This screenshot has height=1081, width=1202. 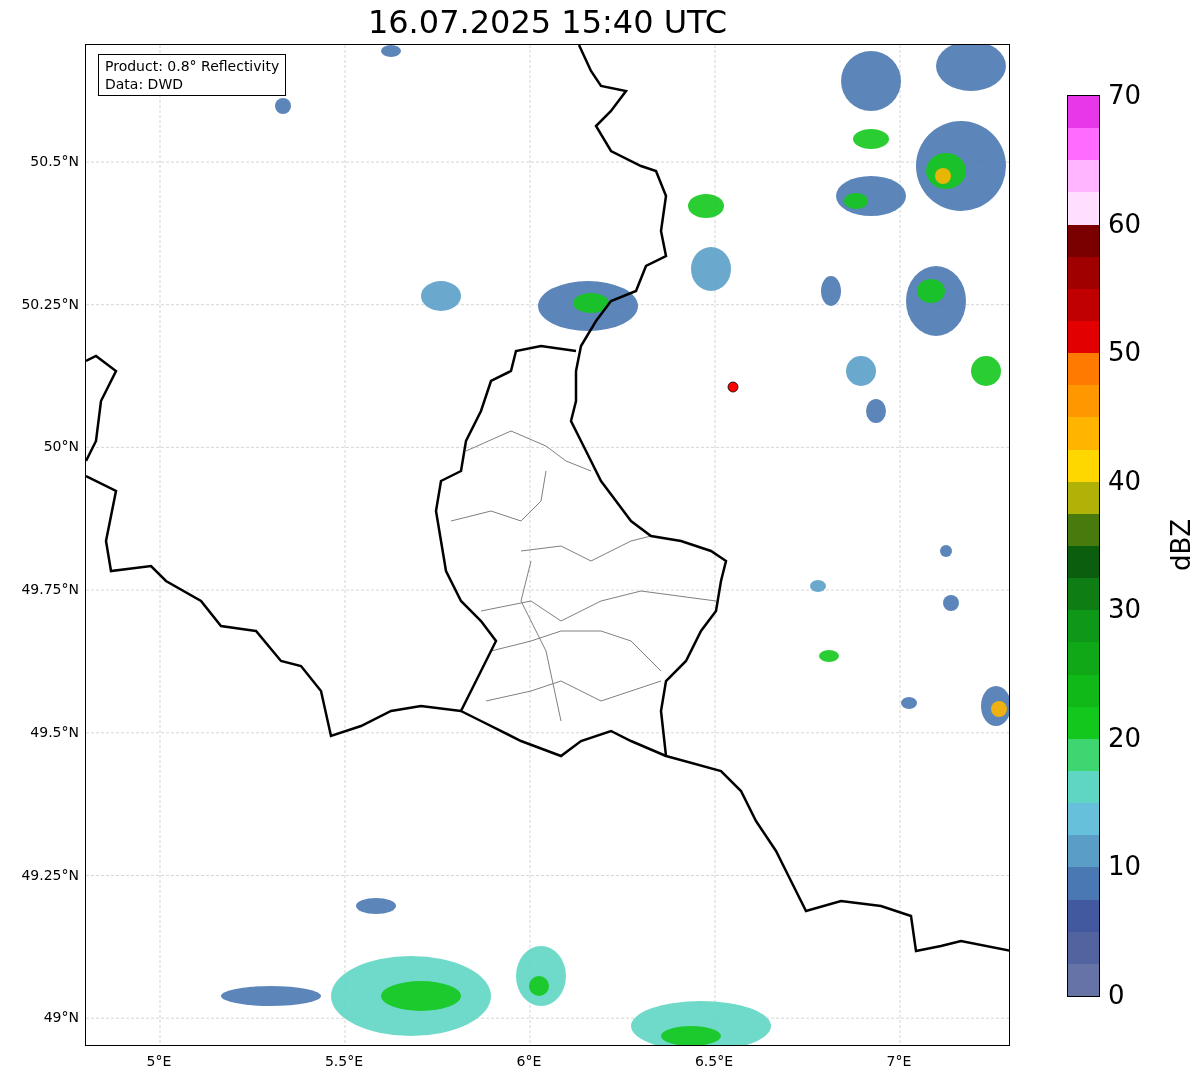 What do you see at coordinates (344, 1061) in the screenshot?
I see `longitude-tick-label: 5.5°E` at bounding box center [344, 1061].